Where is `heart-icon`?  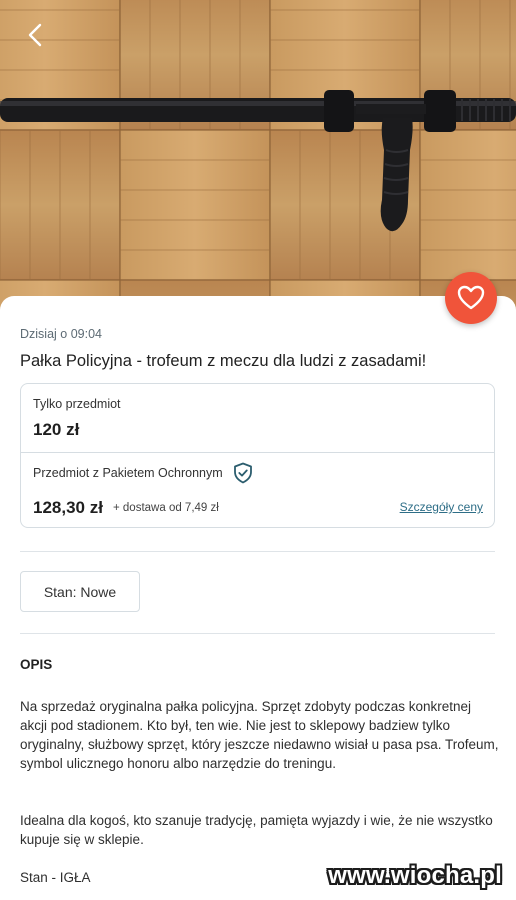 heart-icon is located at coordinates (471, 297).